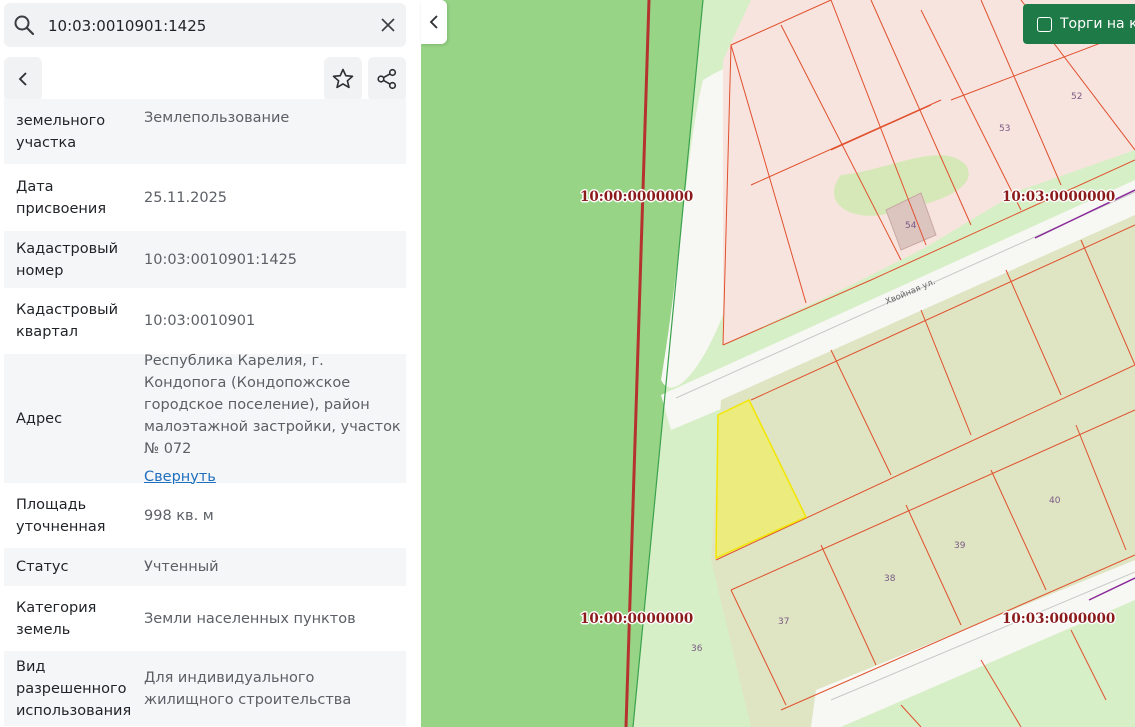 This screenshot has height=727, width=1135. What do you see at coordinates (697, 649) in the screenshot?
I see `plot-number: 36` at bounding box center [697, 649].